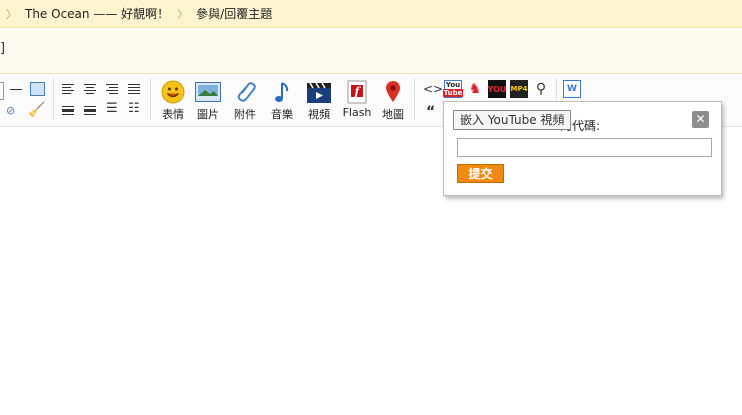  I want to click on breadcrumb-item-reply: 參與/回覆主題, so click(234, 14).